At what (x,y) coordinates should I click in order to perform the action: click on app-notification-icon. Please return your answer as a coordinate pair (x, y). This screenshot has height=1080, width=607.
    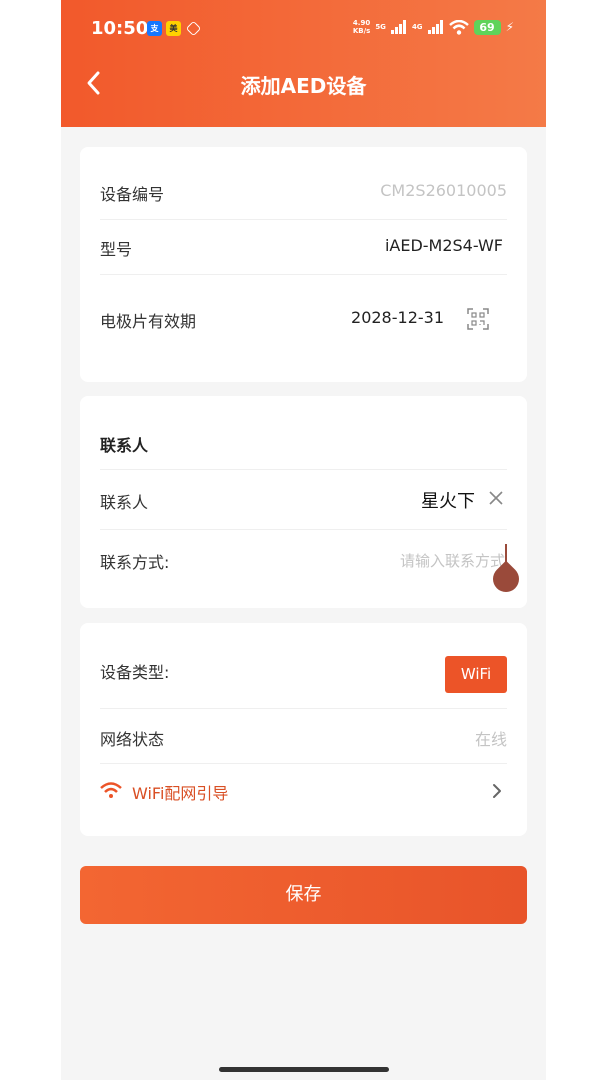
    Looking at the image, I should click on (193, 28).